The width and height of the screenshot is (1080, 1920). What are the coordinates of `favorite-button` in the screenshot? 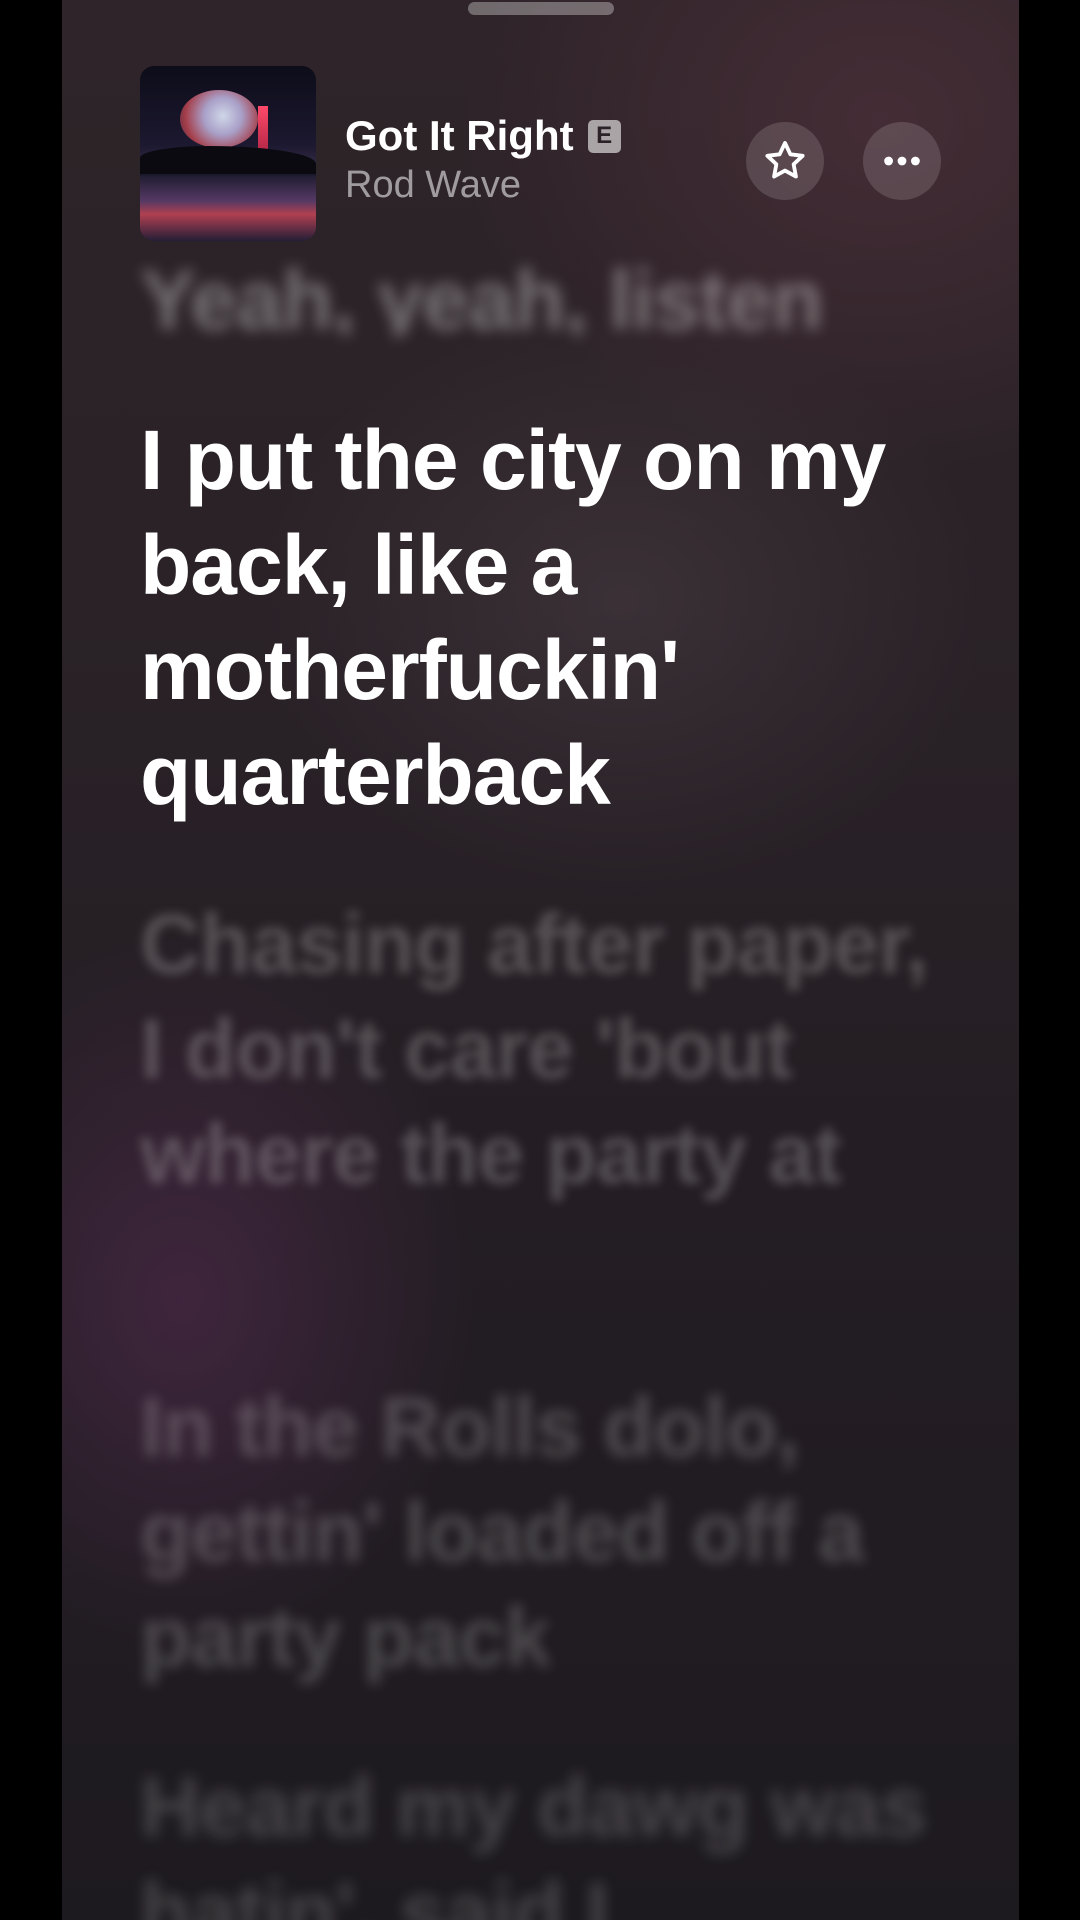 It's located at (785, 161).